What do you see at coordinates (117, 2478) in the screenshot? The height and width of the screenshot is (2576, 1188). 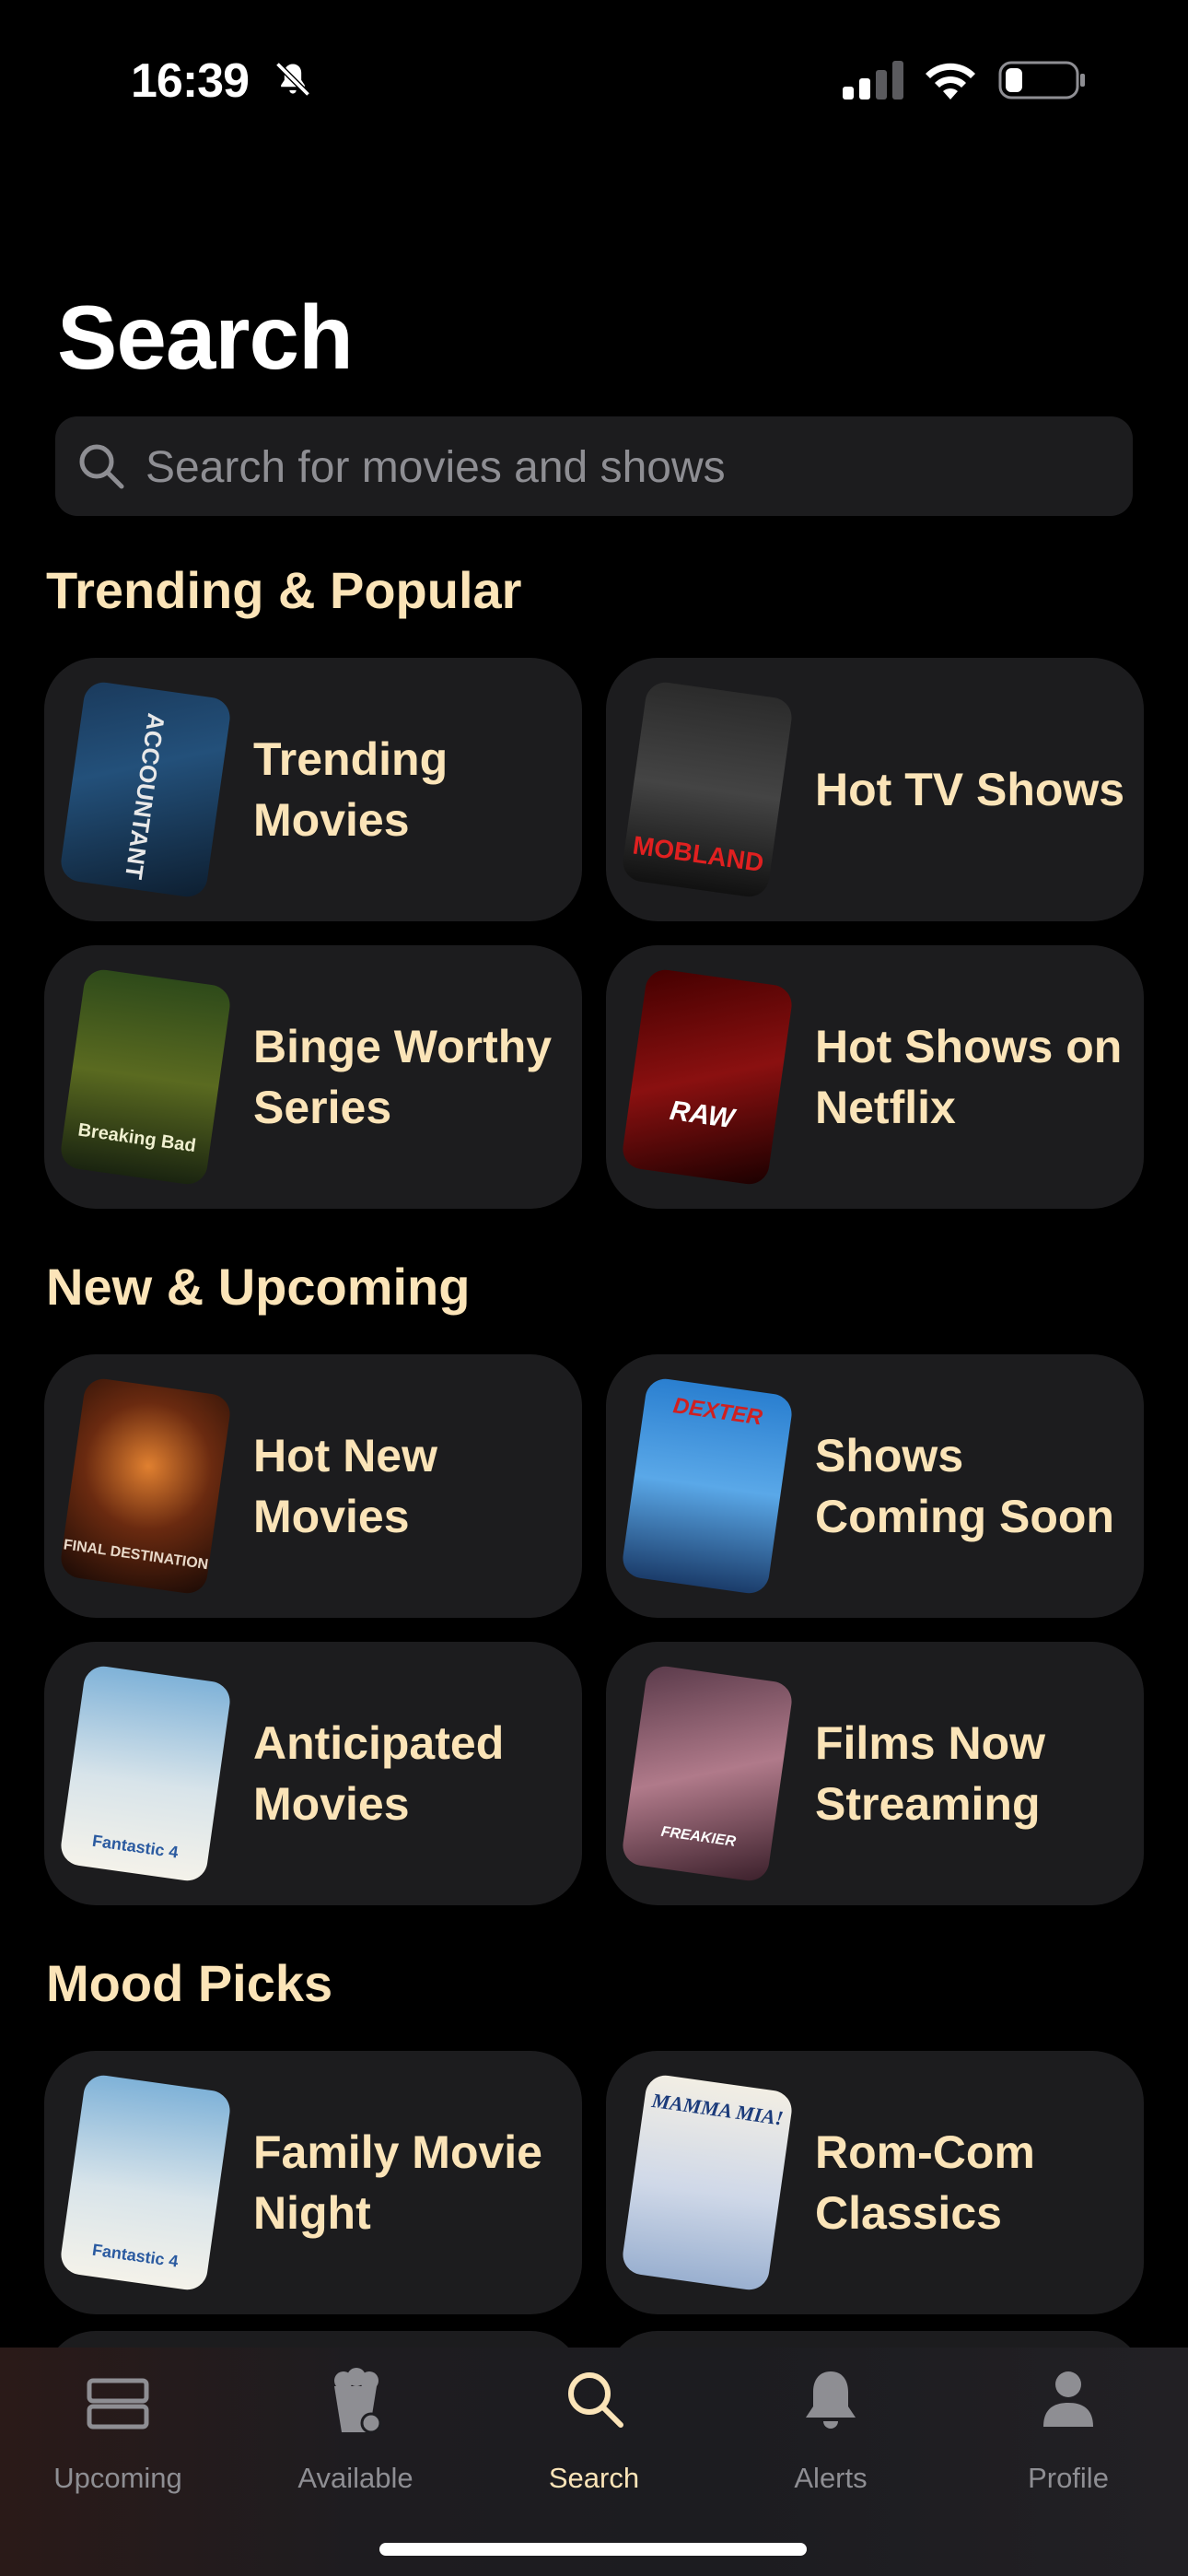 I see `tab-label: Upcoming` at bounding box center [117, 2478].